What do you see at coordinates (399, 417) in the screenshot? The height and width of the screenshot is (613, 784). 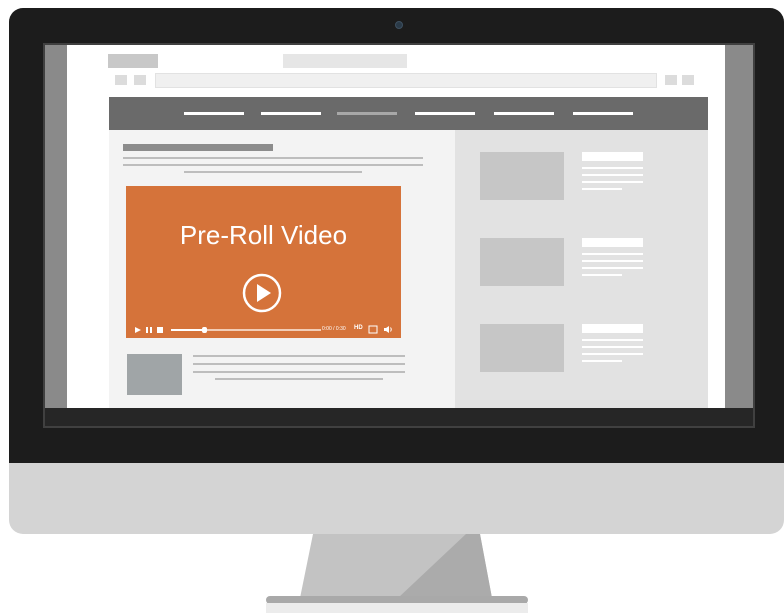 I see `screen-bottom-bar` at bounding box center [399, 417].